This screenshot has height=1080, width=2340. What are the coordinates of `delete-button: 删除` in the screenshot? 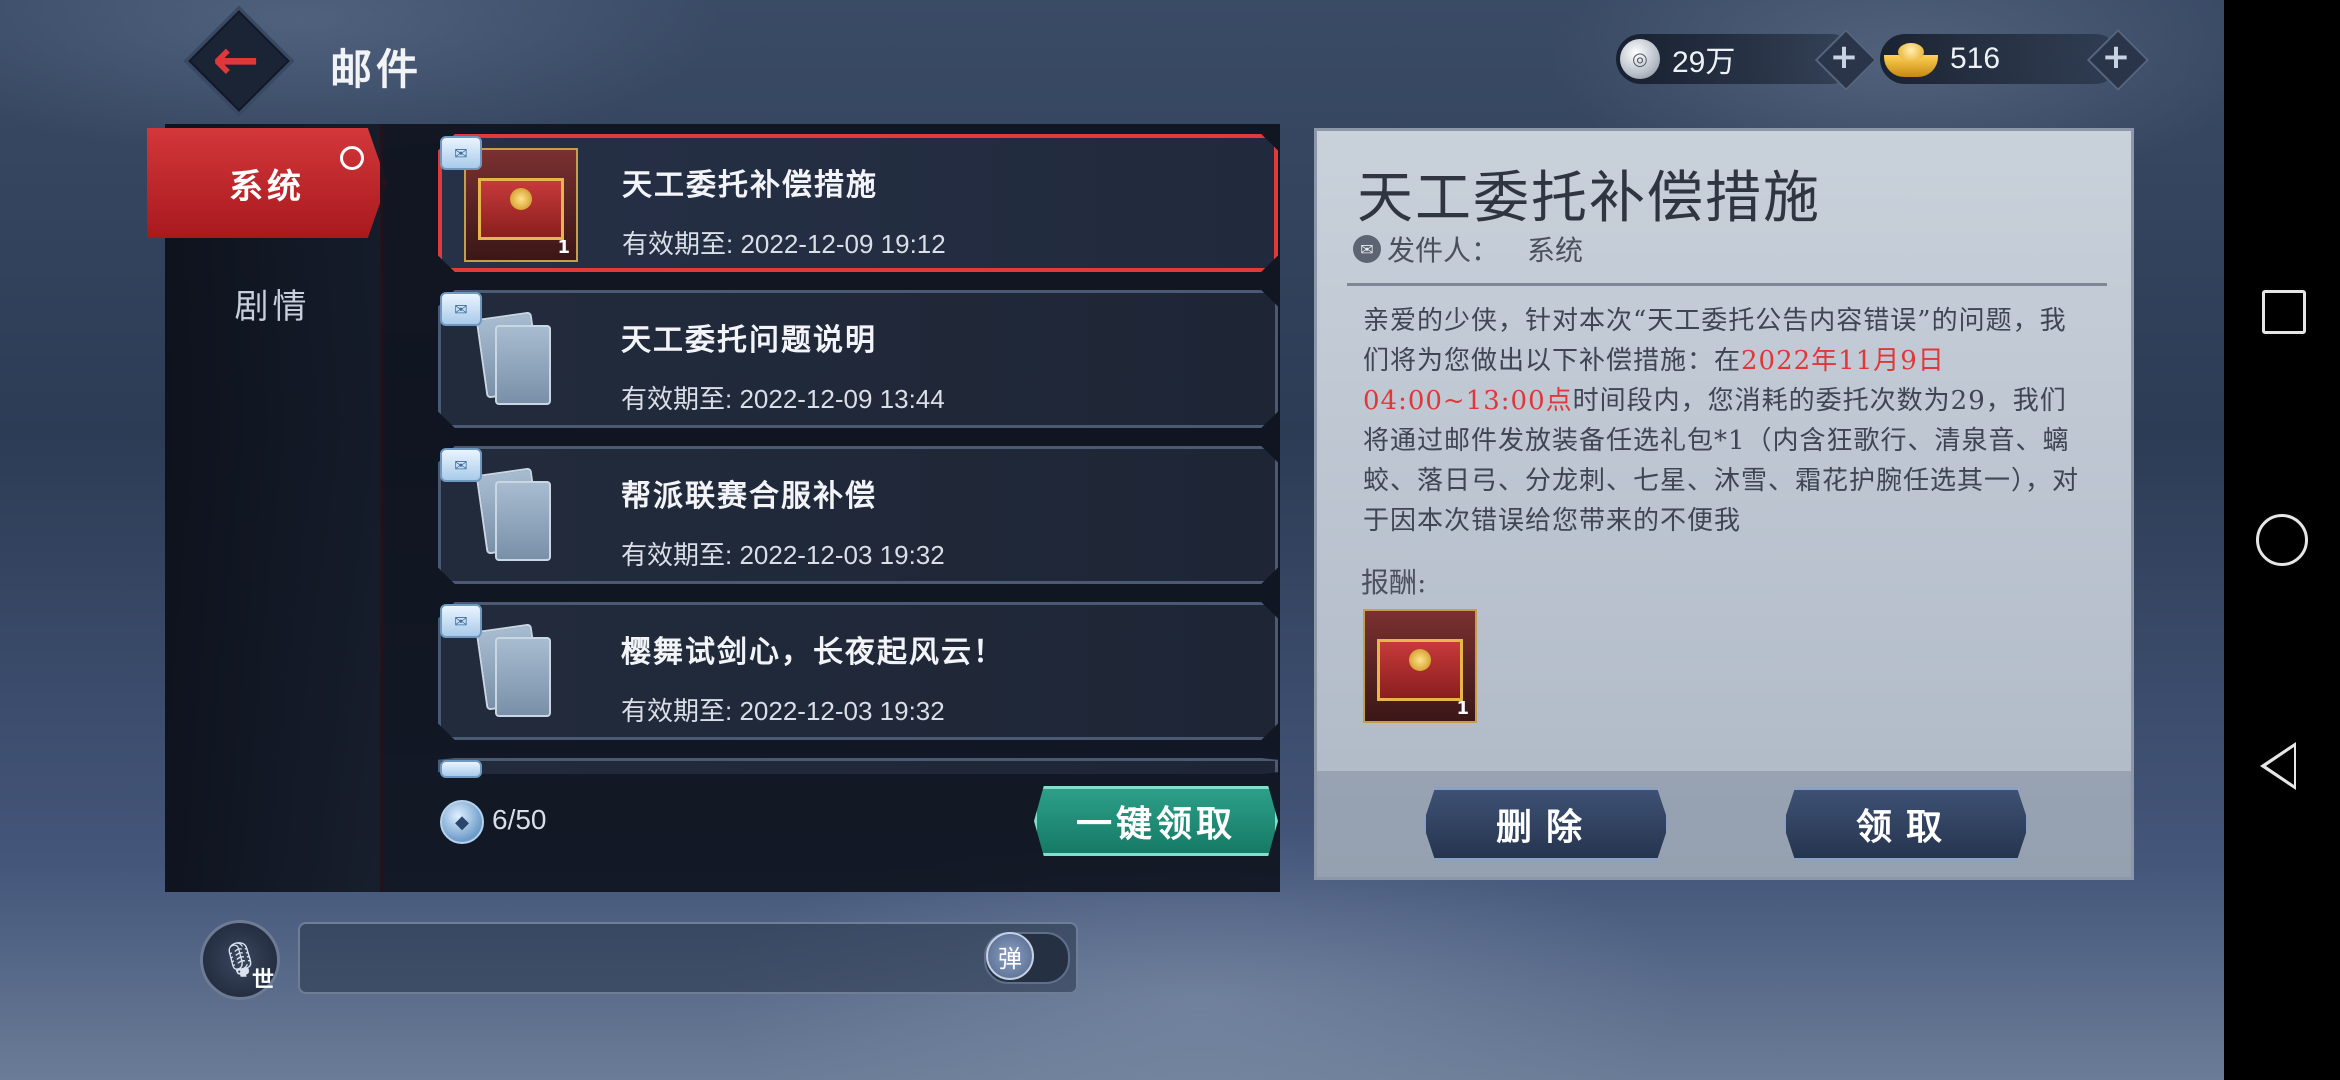 It's located at (1546, 824).